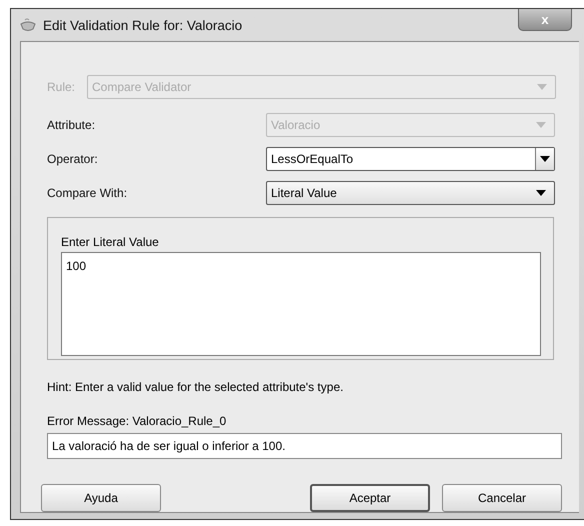 The height and width of the screenshot is (526, 584). I want to click on dialog-button: Ayuda, so click(101, 498).